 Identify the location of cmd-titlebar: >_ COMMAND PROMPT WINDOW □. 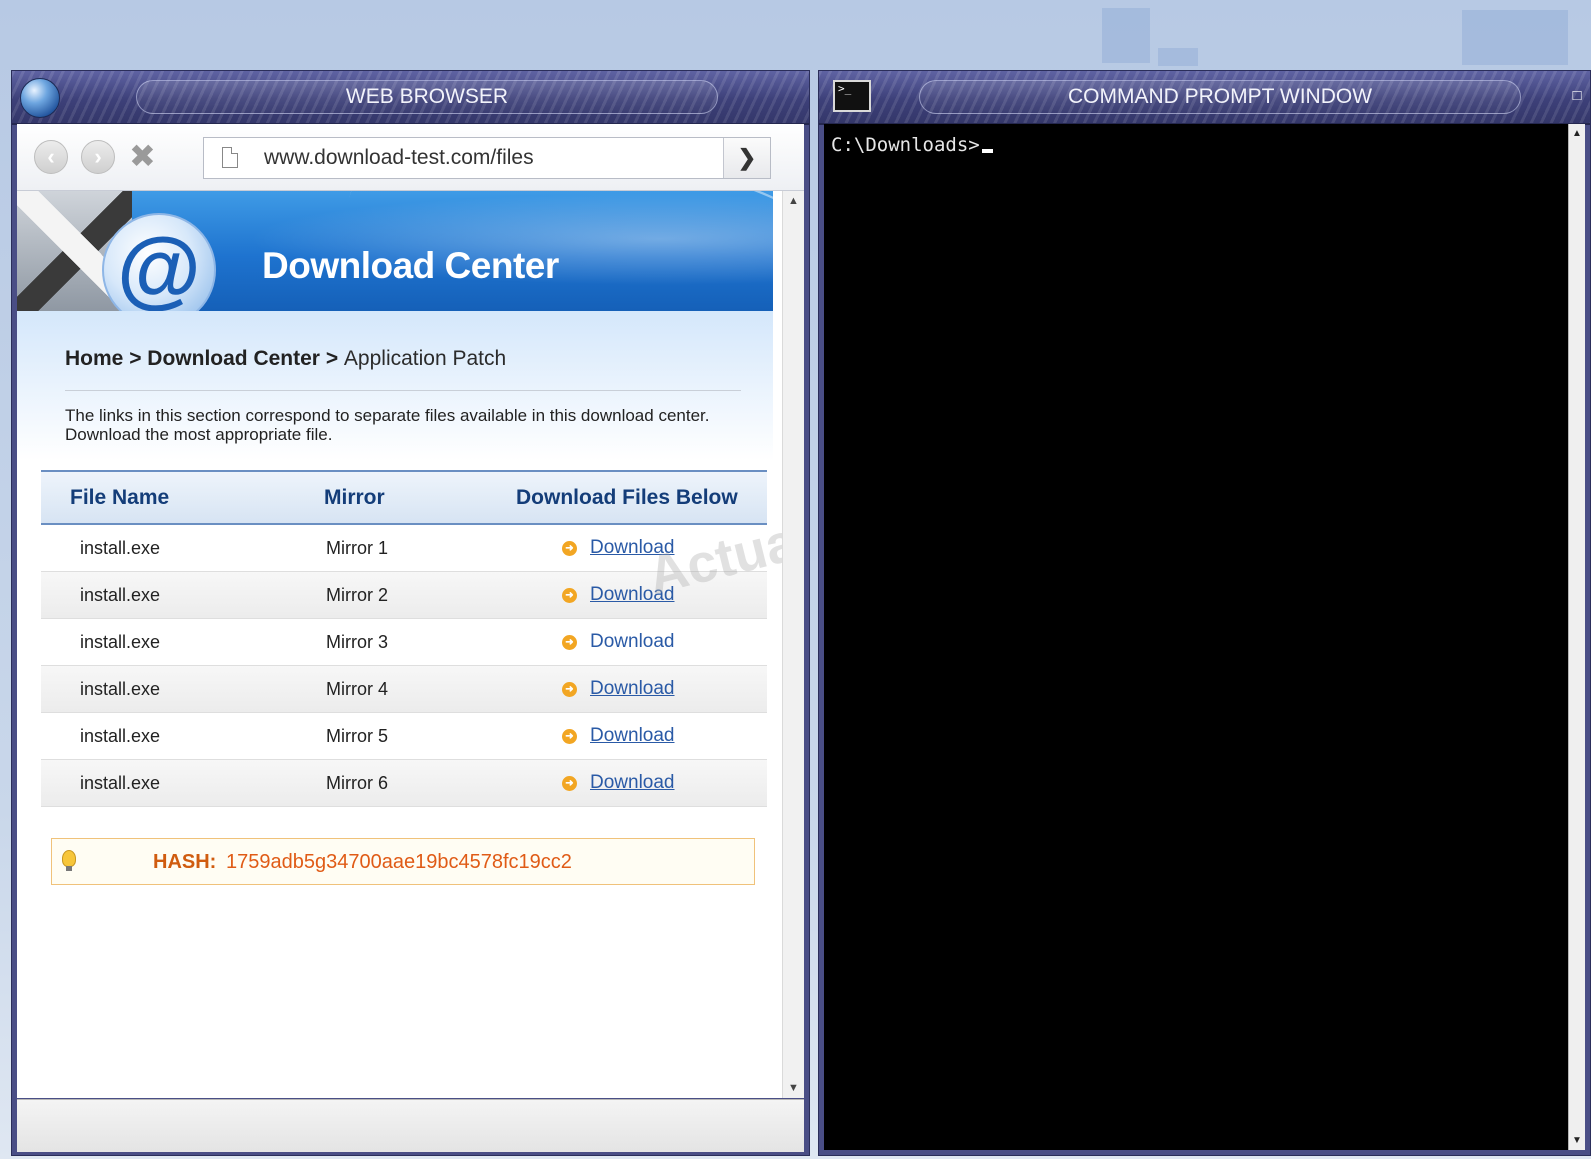
(1204, 98).